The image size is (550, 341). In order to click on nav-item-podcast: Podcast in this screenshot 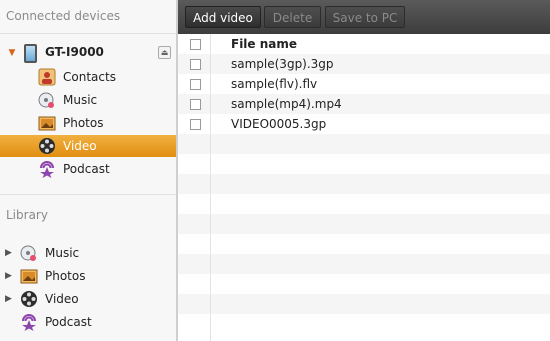, I will do `click(88, 169)`.